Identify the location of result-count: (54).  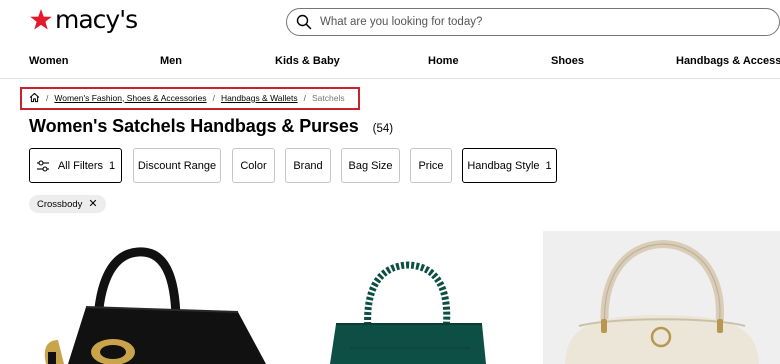
(383, 129).